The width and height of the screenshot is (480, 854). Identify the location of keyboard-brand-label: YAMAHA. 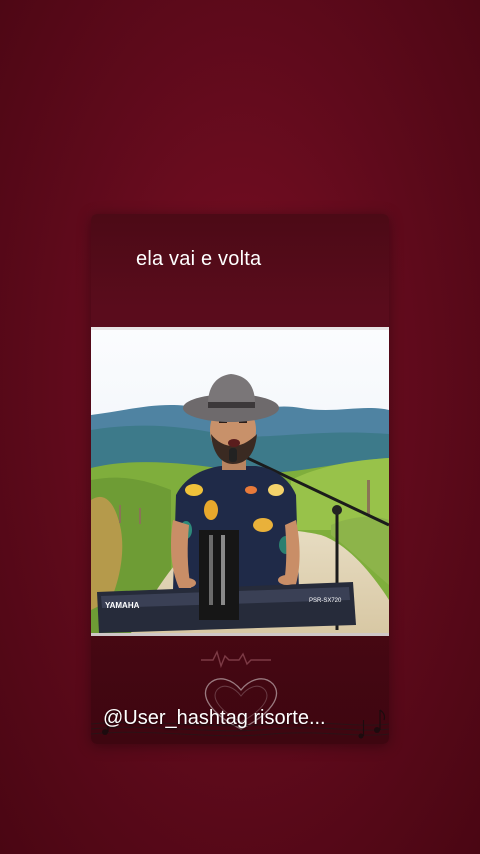
(122, 605).